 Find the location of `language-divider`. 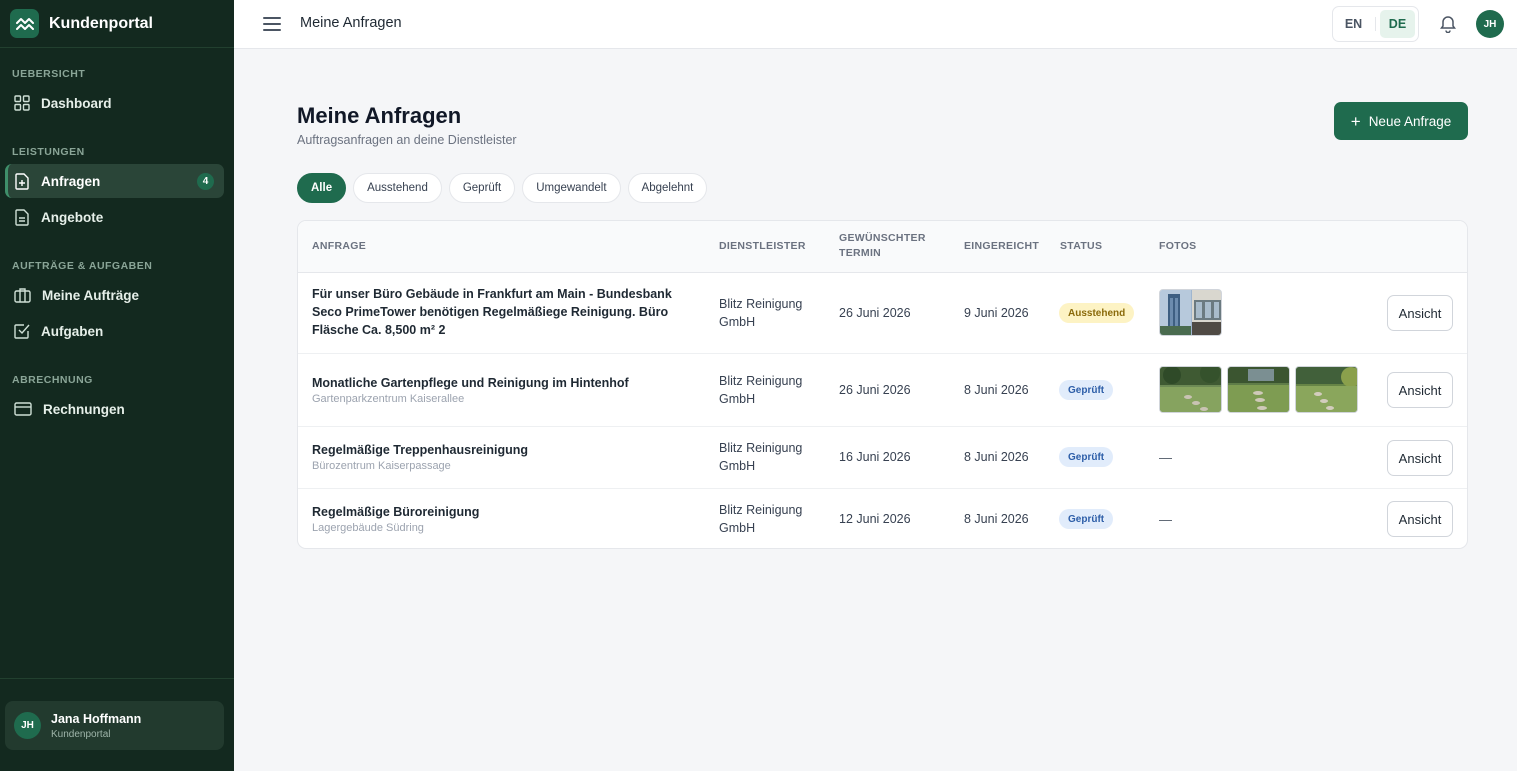

language-divider is located at coordinates (1375, 24).